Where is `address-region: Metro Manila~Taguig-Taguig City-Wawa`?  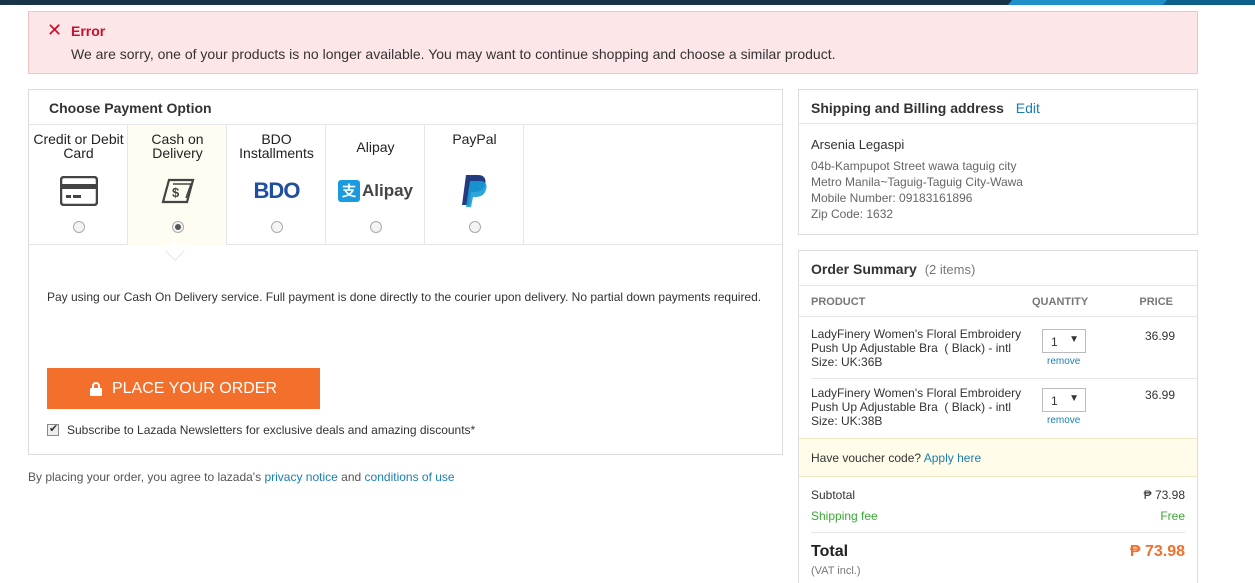
address-region: Metro Manila~Taguig-Taguig City-Wawa is located at coordinates (917, 182).